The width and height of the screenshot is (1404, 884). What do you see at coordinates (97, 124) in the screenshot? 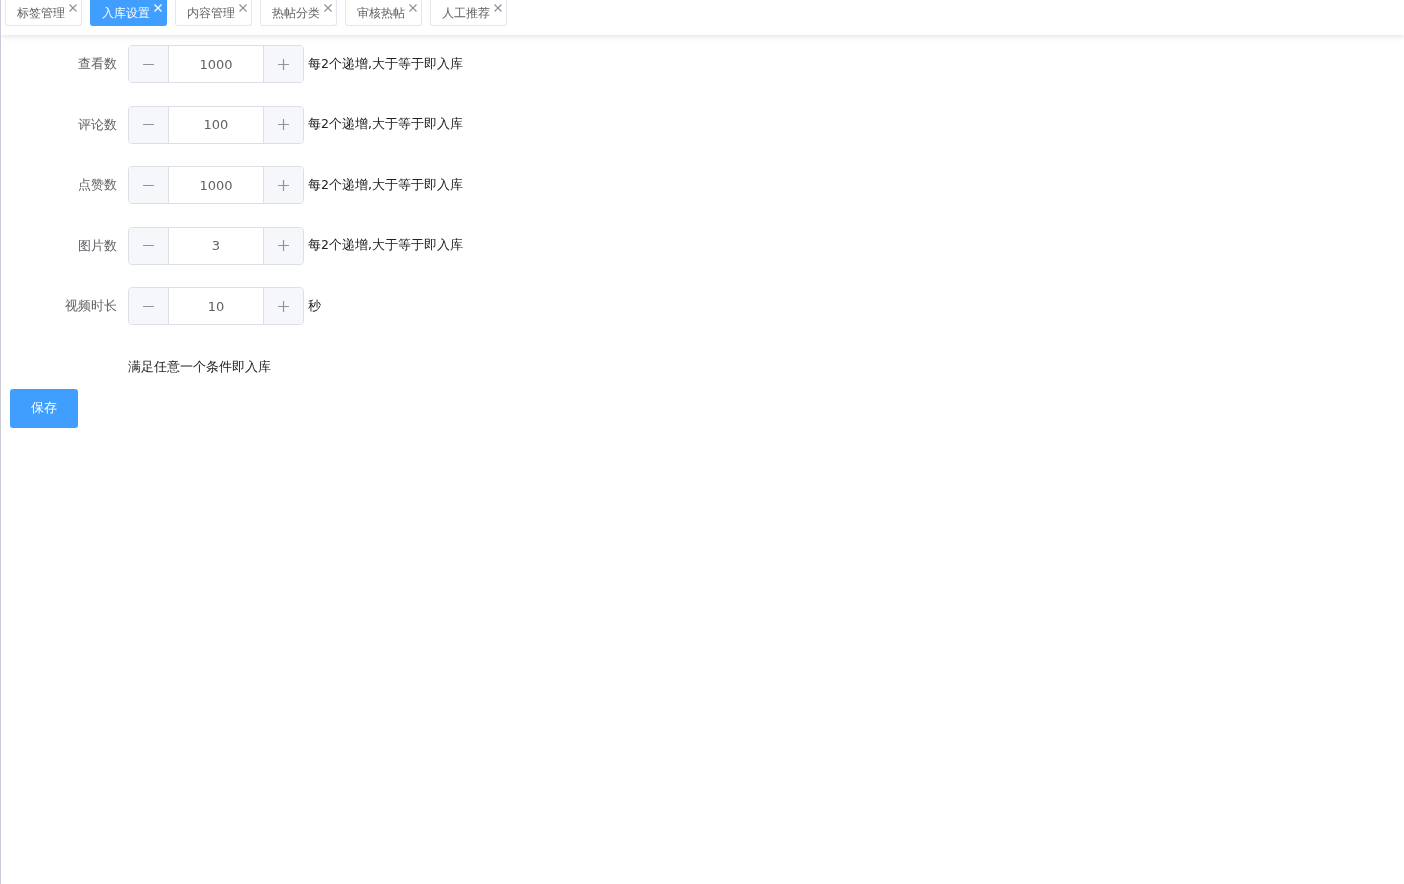
I see `field-label: 评论数` at bounding box center [97, 124].